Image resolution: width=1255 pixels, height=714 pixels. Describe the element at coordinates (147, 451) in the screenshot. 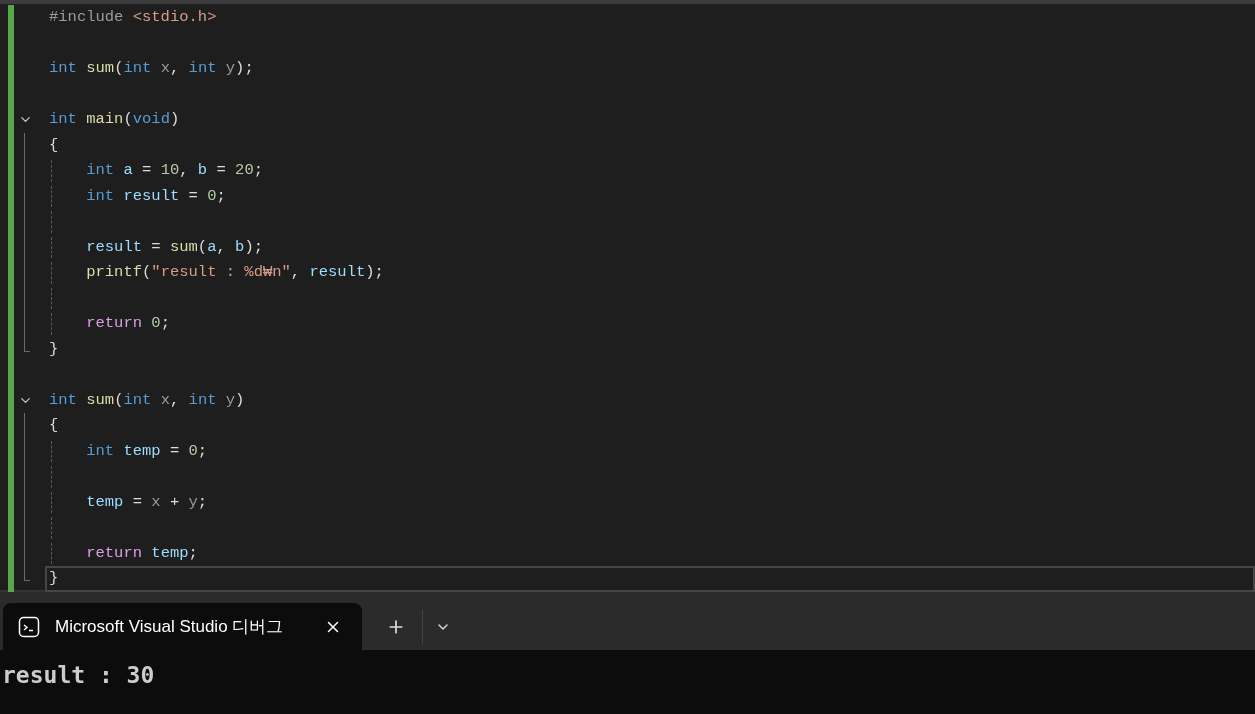

I see `code-line: int temp = 0;` at that location.